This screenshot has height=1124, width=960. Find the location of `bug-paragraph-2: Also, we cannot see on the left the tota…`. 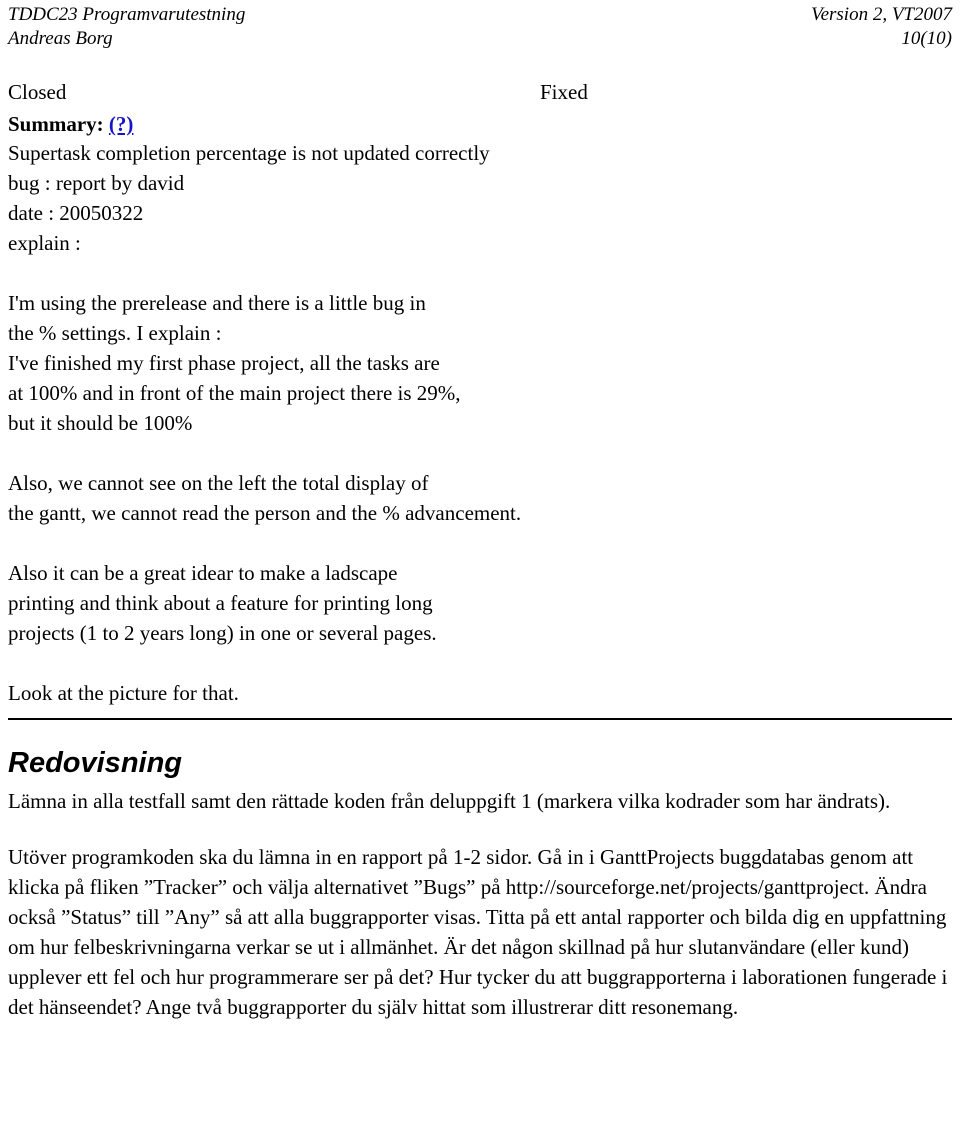

bug-paragraph-2: Also, we cannot see on the left the tota… is located at coordinates (480, 498).